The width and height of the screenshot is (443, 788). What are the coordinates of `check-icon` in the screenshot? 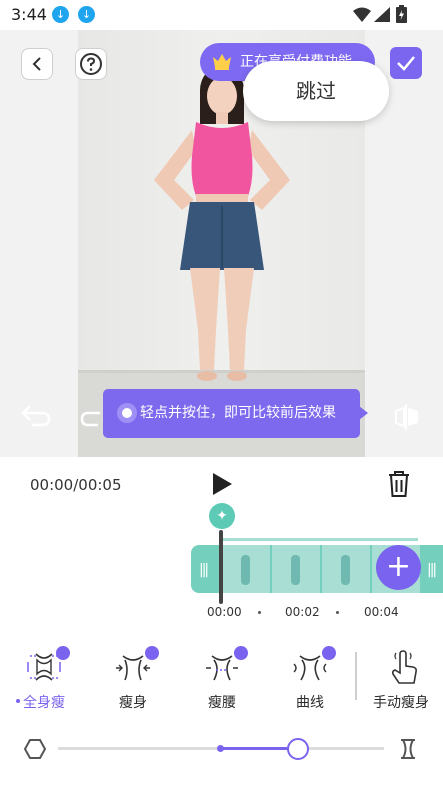 It's located at (406, 63).